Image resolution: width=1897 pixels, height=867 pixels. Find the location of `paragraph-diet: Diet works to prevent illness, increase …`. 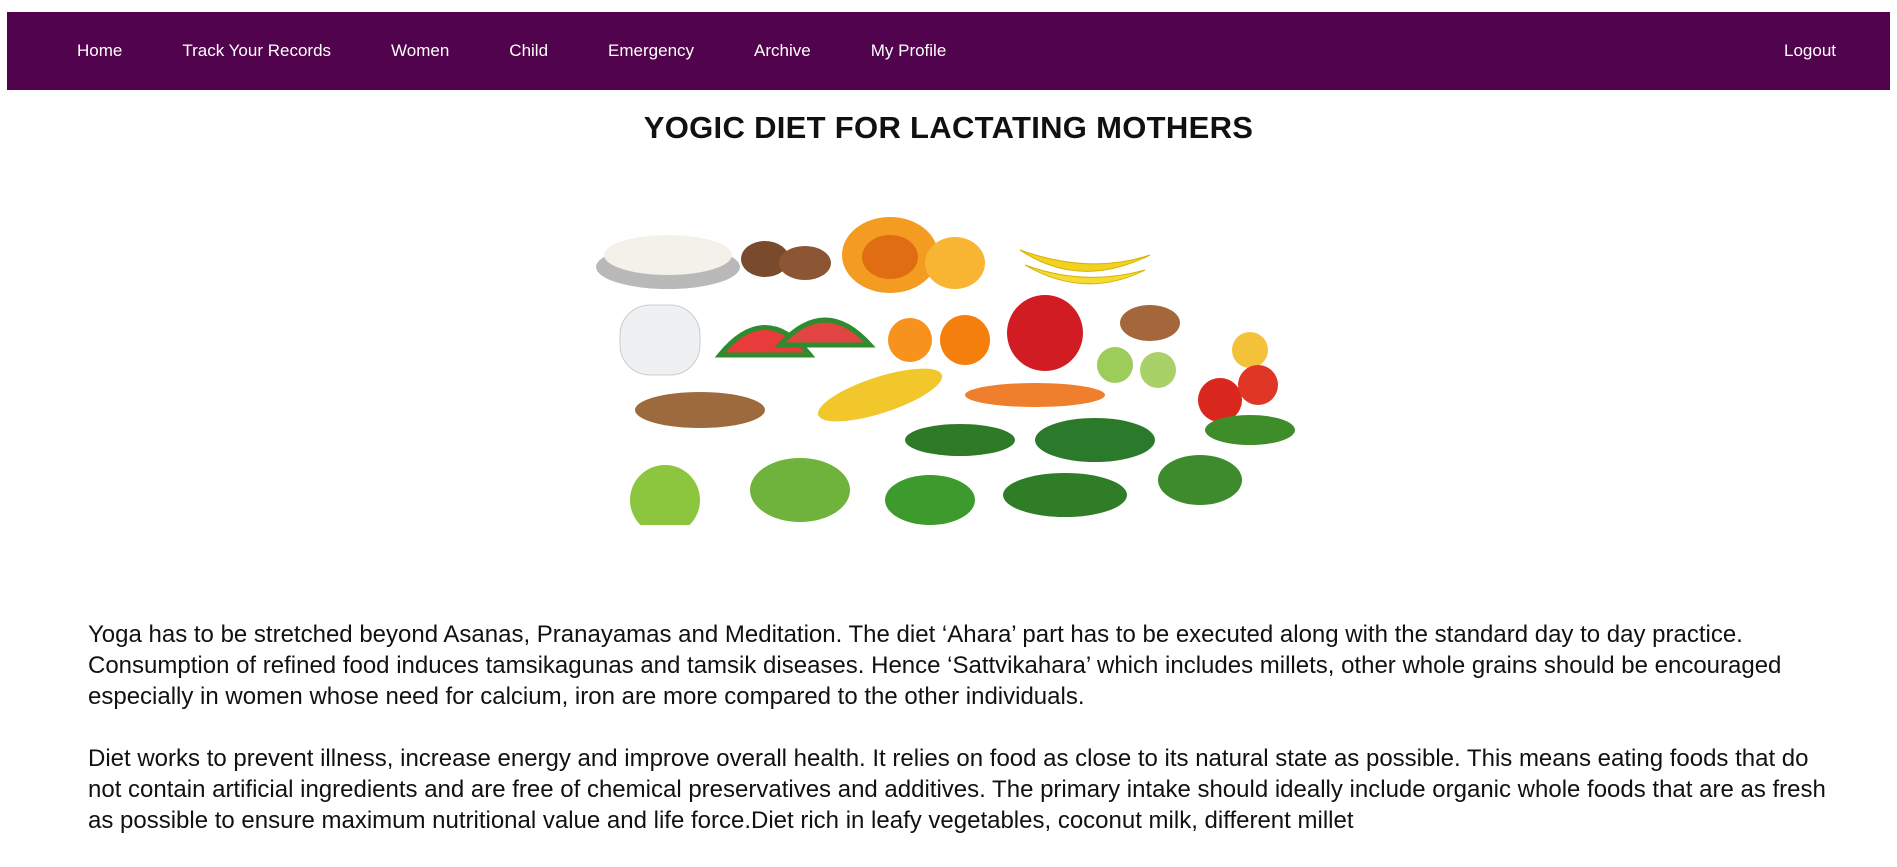

paragraph-diet: Diet works to prevent illness, increase … is located at coordinates (957, 789).